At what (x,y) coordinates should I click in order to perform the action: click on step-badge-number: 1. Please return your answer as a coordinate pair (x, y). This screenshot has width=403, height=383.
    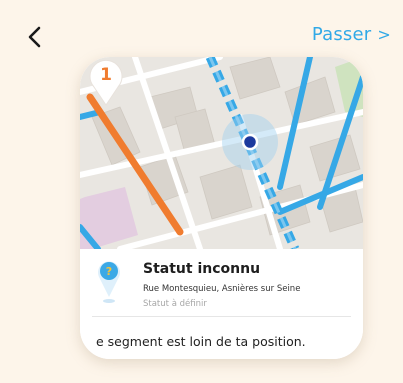
    Looking at the image, I should click on (106, 75).